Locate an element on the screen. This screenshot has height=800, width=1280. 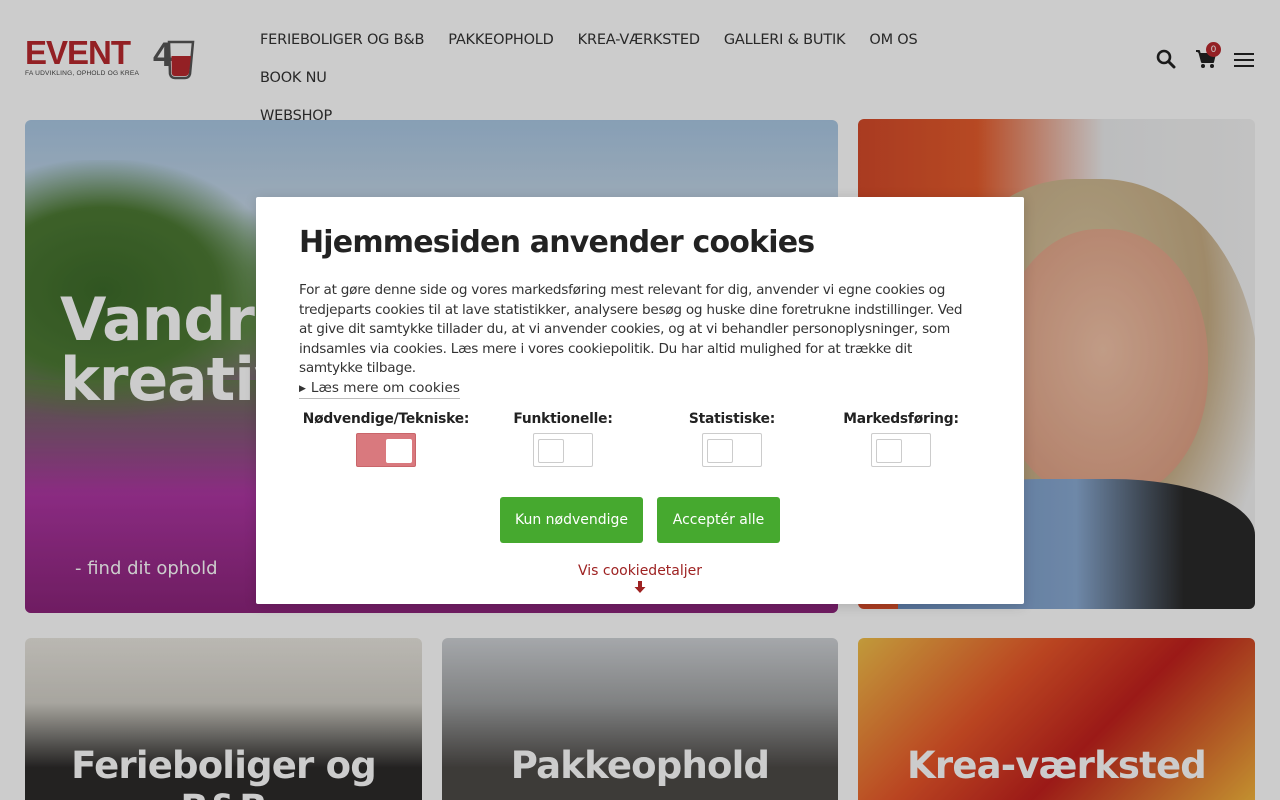
arrow-down-icon is located at coordinates (640, 587).